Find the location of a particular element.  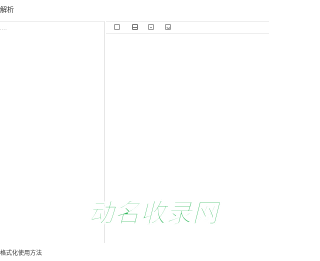

compress-icon is located at coordinates (151, 27).